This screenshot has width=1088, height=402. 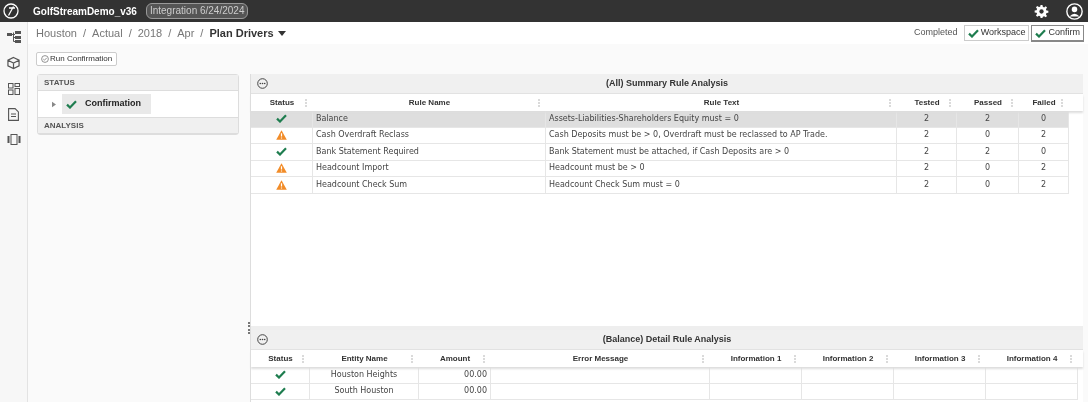 What do you see at coordinates (138, 83) in the screenshot?
I see `section-header: STATUS` at bounding box center [138, 83].